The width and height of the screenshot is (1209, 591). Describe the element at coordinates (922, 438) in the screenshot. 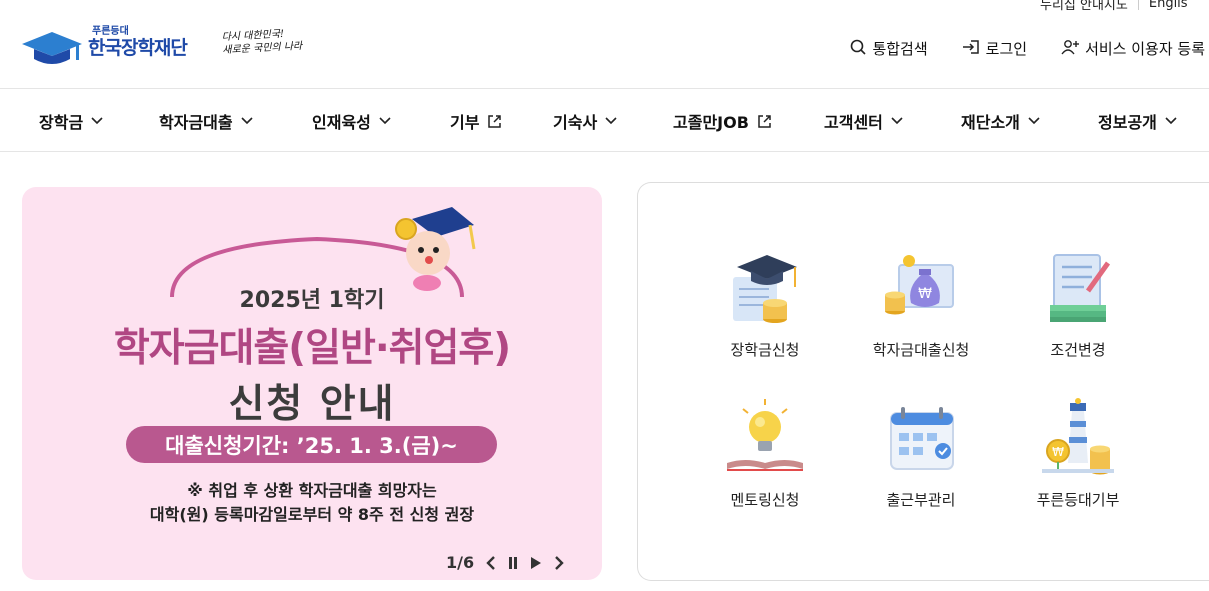

I see `calendar-icon` at that location.